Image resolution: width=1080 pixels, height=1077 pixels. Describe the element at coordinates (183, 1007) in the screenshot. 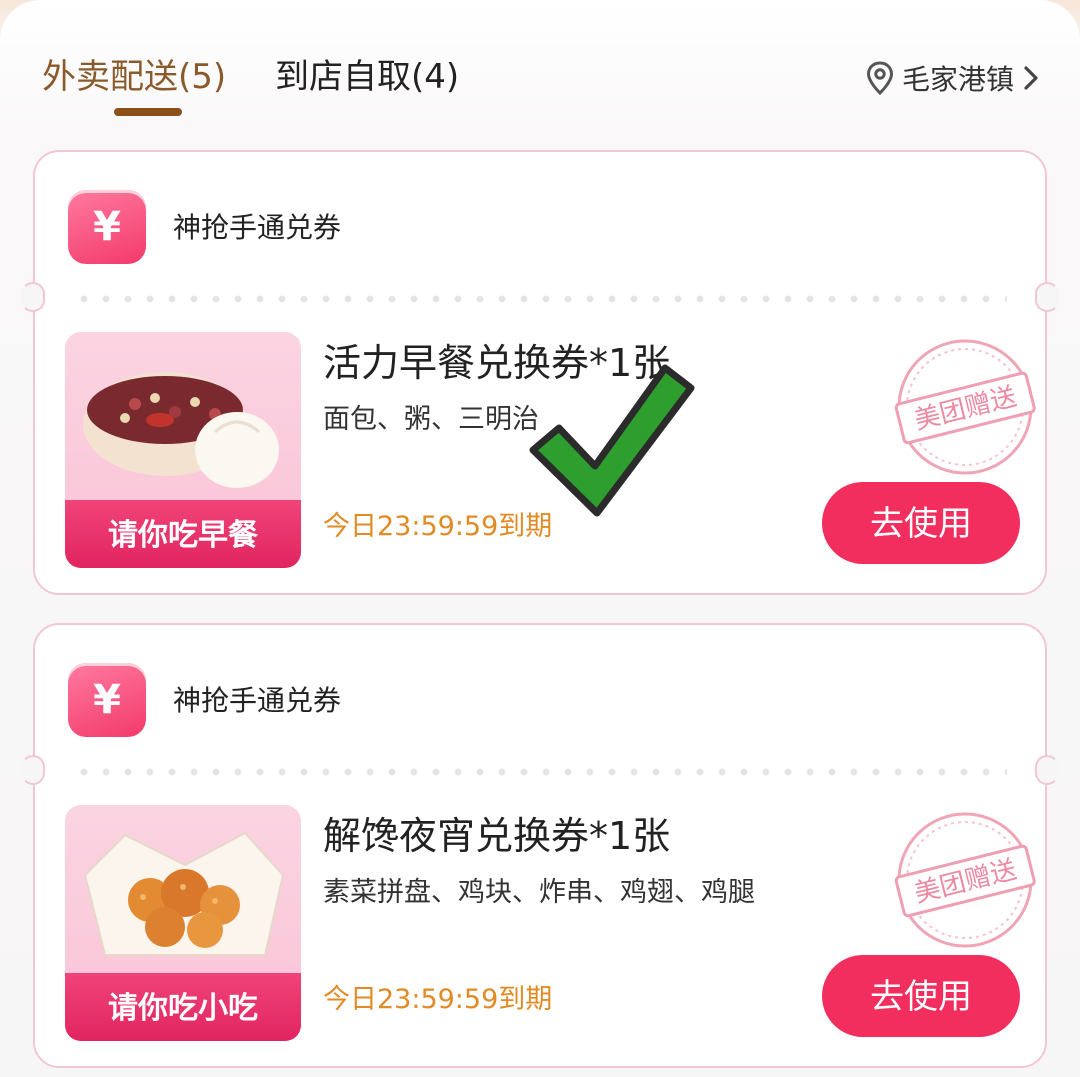

I see `coupon-image-banner: 请你吃小吃` at that location.